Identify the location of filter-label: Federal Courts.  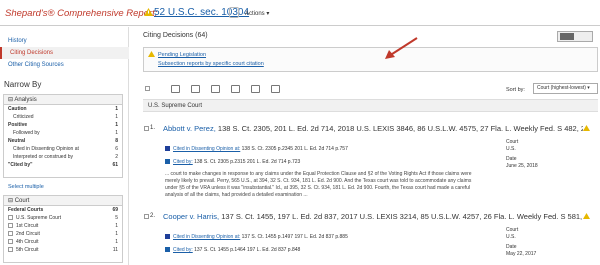
(26, 210).